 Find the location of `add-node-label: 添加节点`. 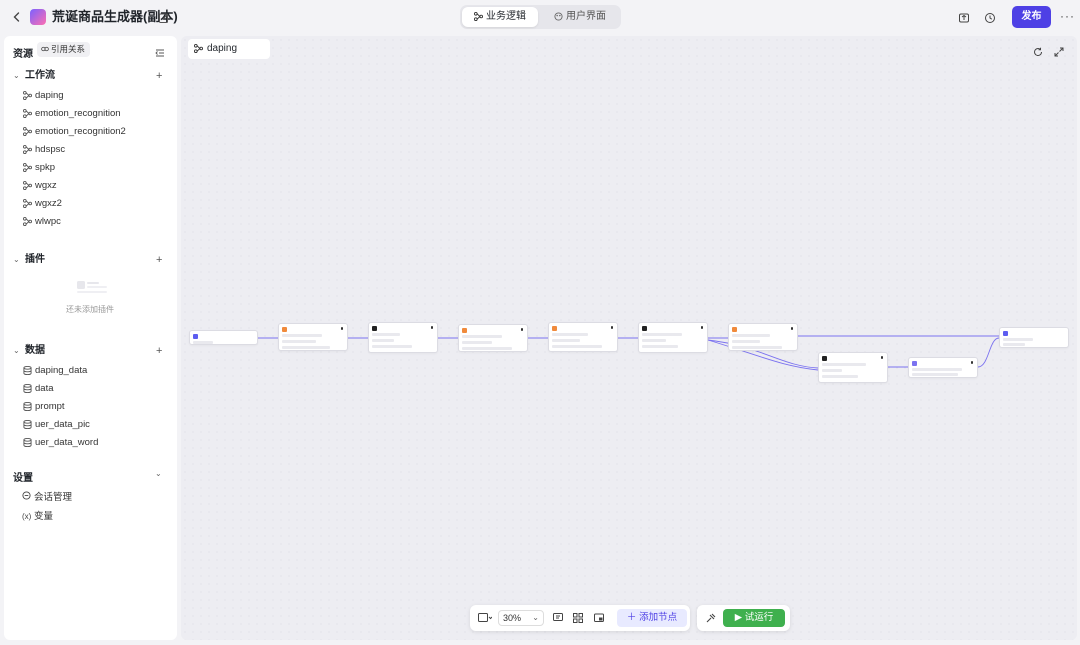

add-node-label: 添加节点 is located at coordinates (658, 617).